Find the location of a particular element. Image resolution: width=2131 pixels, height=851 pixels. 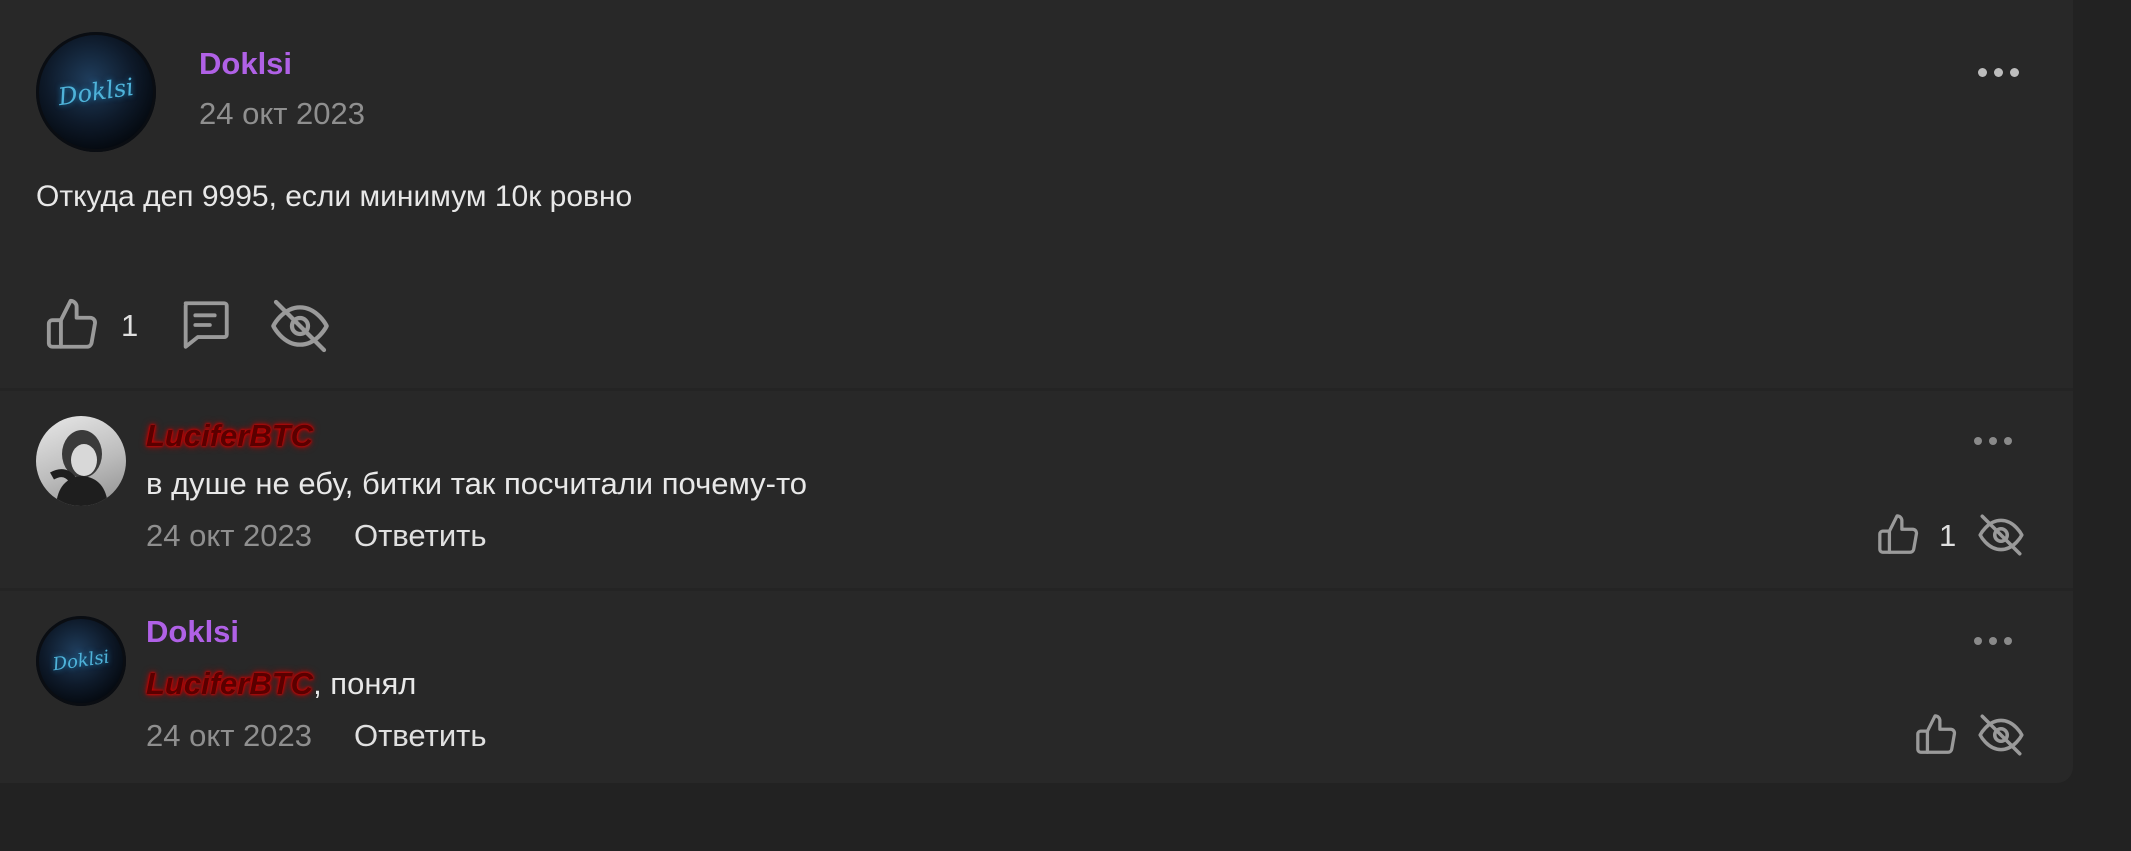

comment-icon is located at coordinates (205, 325).